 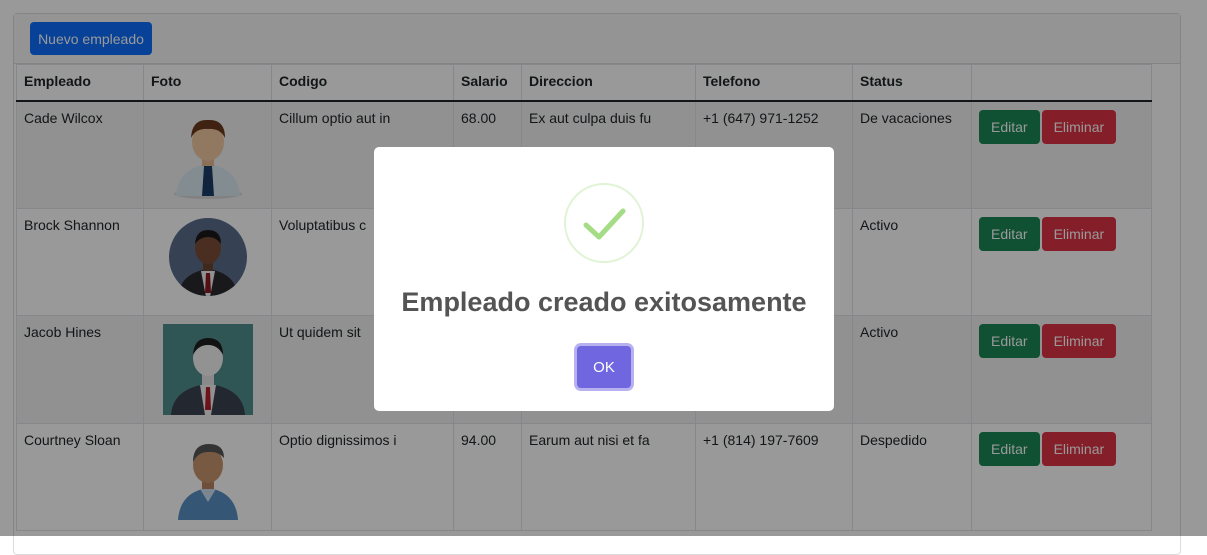 What do you see at coordinates (604, 367) in the screenshot?
I see `ok-button: OK` at bounding box center [604, 367].